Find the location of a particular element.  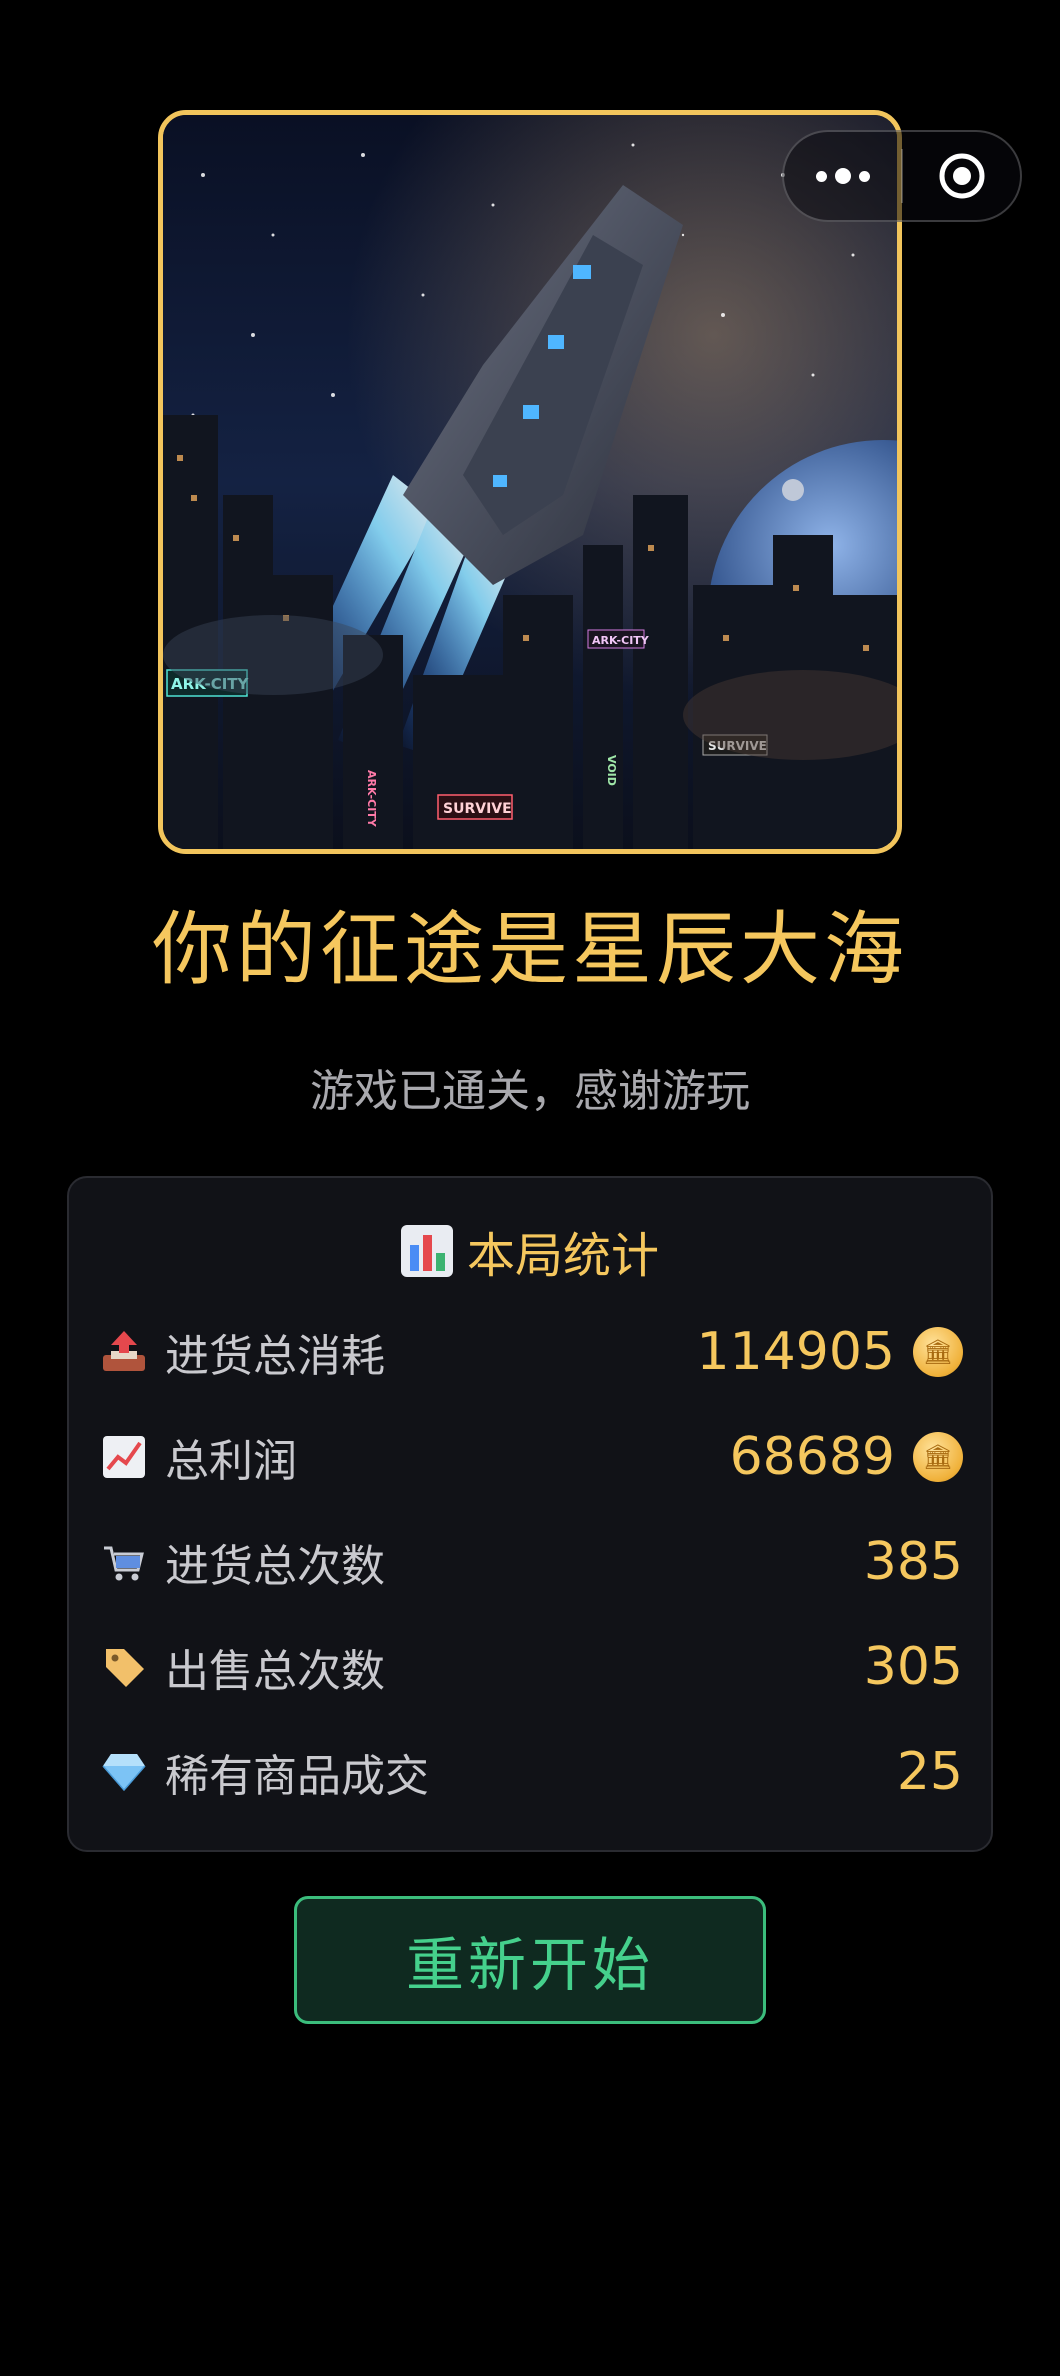

mini-program-capsule is located at coordinates (902, 176).